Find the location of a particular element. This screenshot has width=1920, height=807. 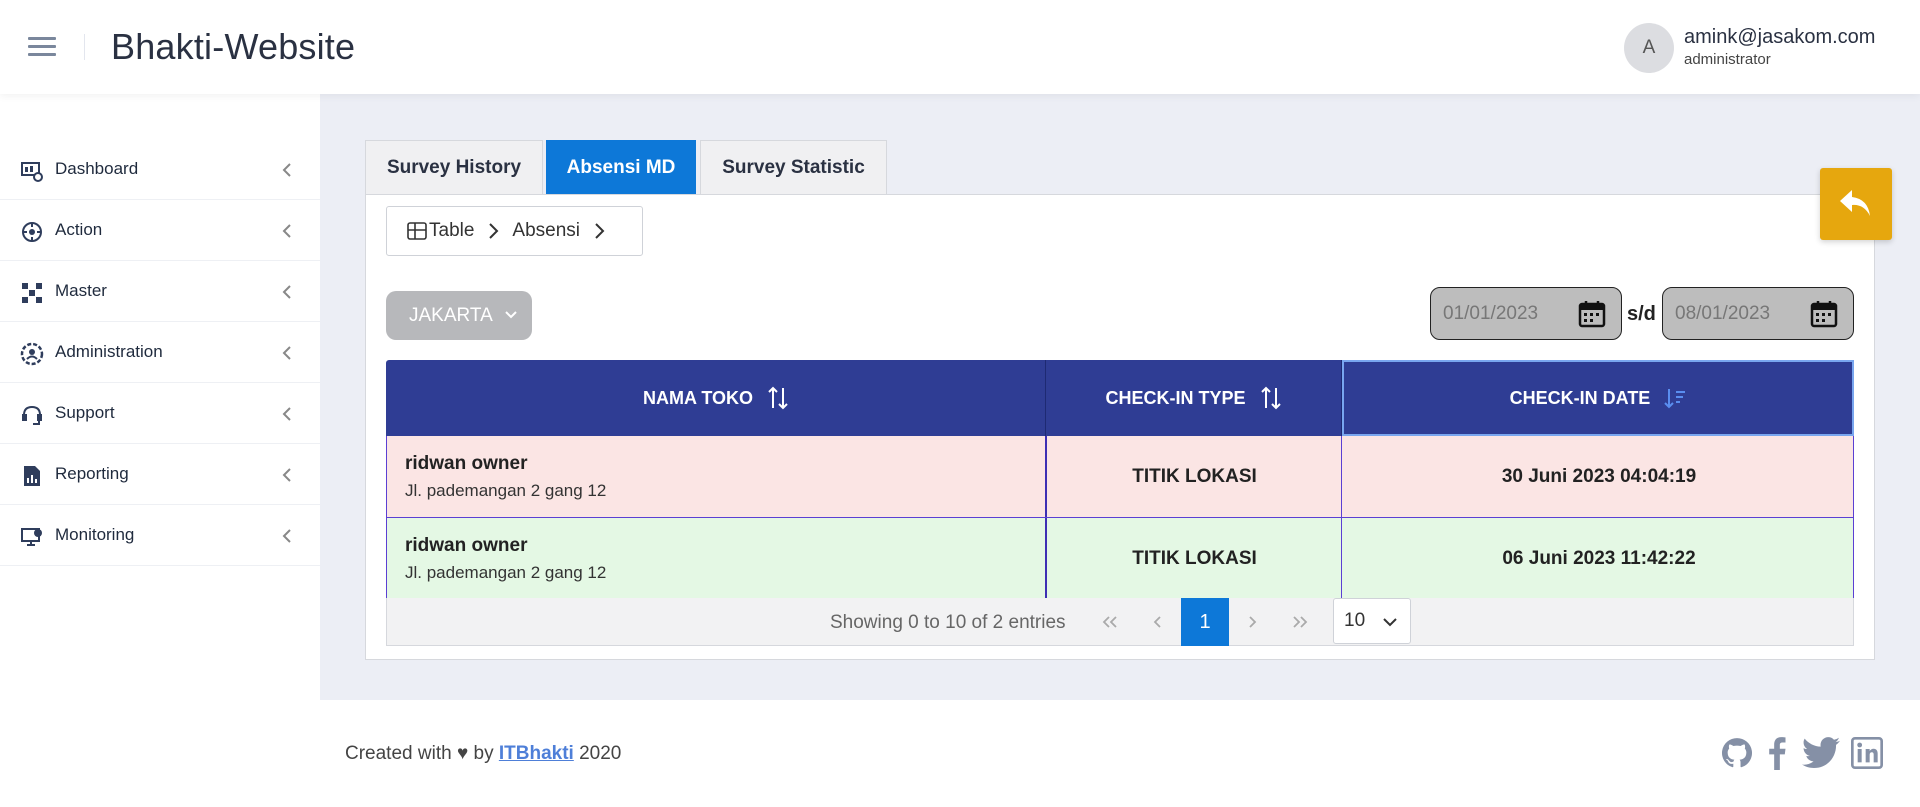

column-header-check-in-type: CHECK-IN TYPE is located at coordinates (1193, 398).